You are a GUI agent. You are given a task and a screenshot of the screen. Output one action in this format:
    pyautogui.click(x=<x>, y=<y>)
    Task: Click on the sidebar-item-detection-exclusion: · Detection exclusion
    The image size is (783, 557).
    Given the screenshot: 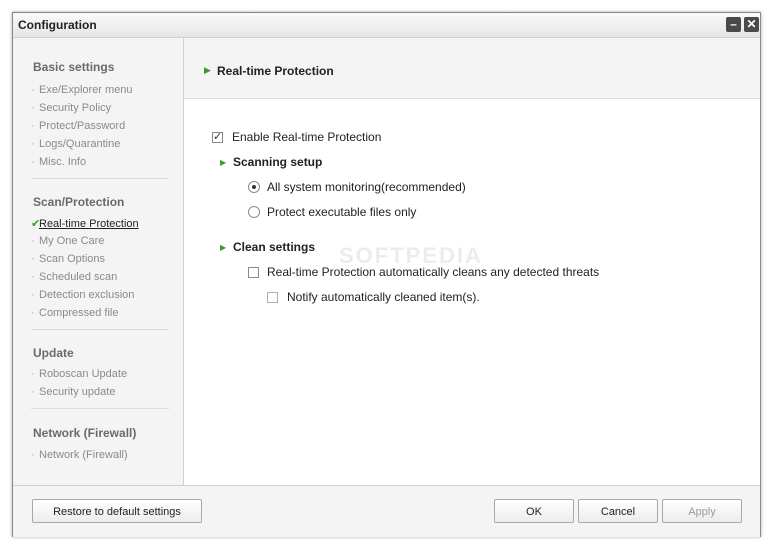 What is the action you would take?
    pyautogui.click(x=82, y=295)
    